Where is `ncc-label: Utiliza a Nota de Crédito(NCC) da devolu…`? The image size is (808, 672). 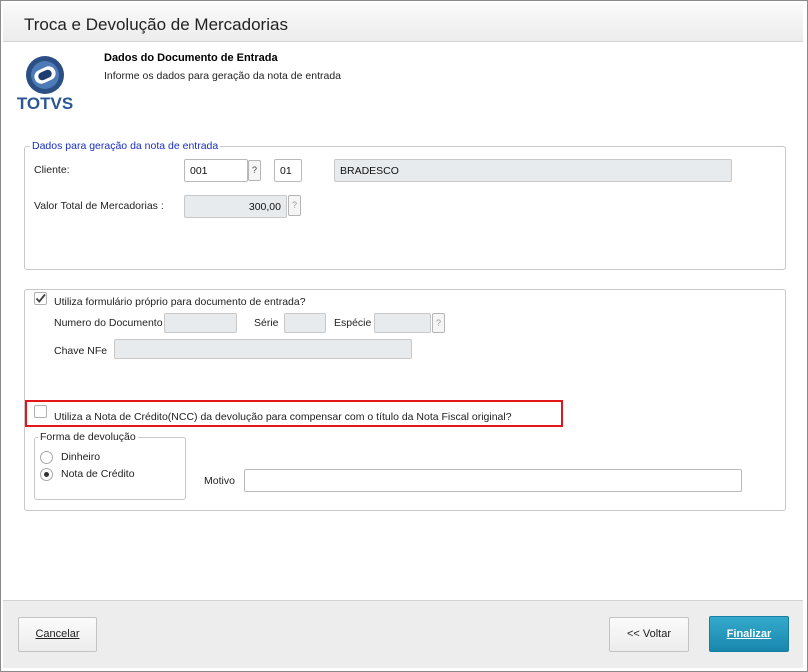
ncc-label: Utiliza a Nota de Crédito(NCC) da devolu… is located at coordinates (283, 417).